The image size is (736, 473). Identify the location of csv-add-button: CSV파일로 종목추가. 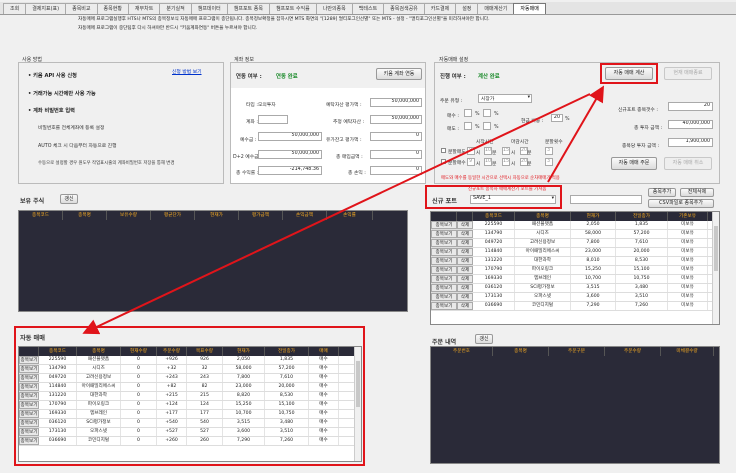
(681, 203).